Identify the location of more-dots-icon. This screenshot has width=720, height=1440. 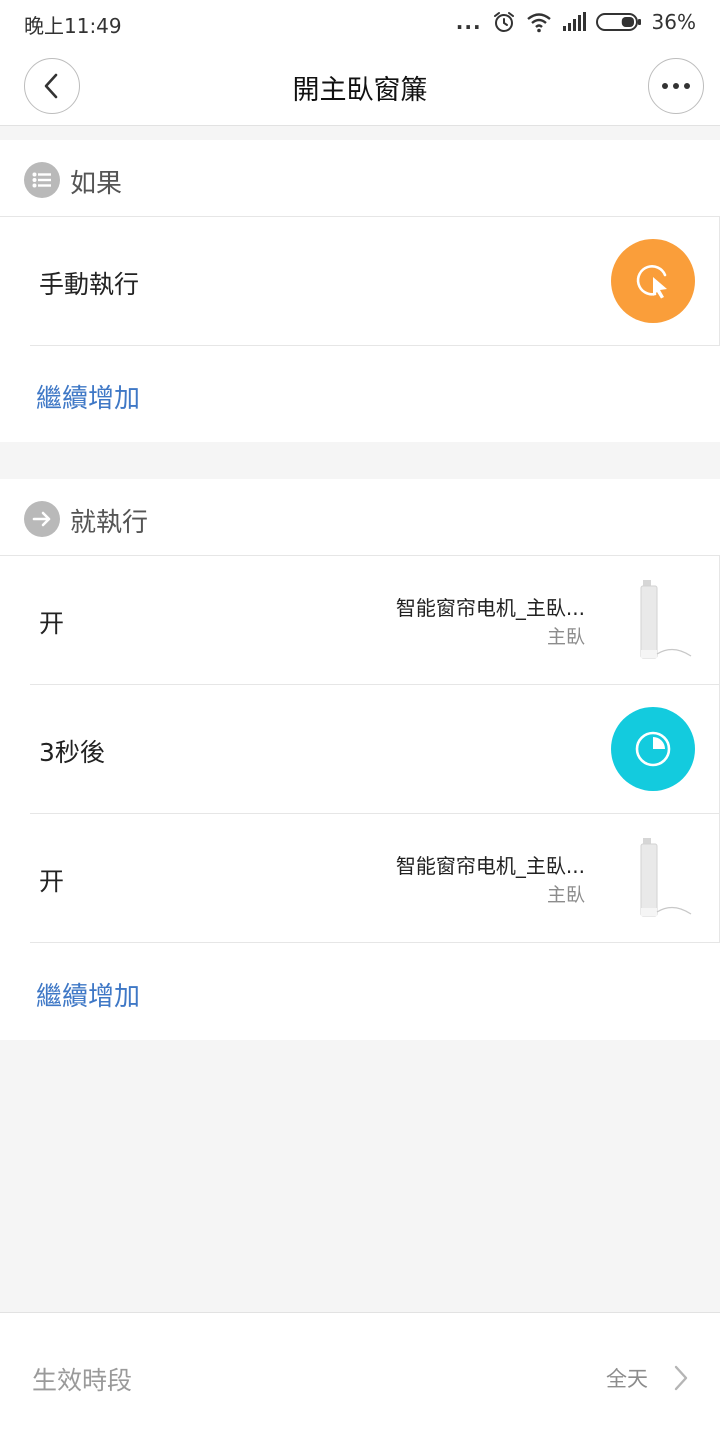
(676, 86).